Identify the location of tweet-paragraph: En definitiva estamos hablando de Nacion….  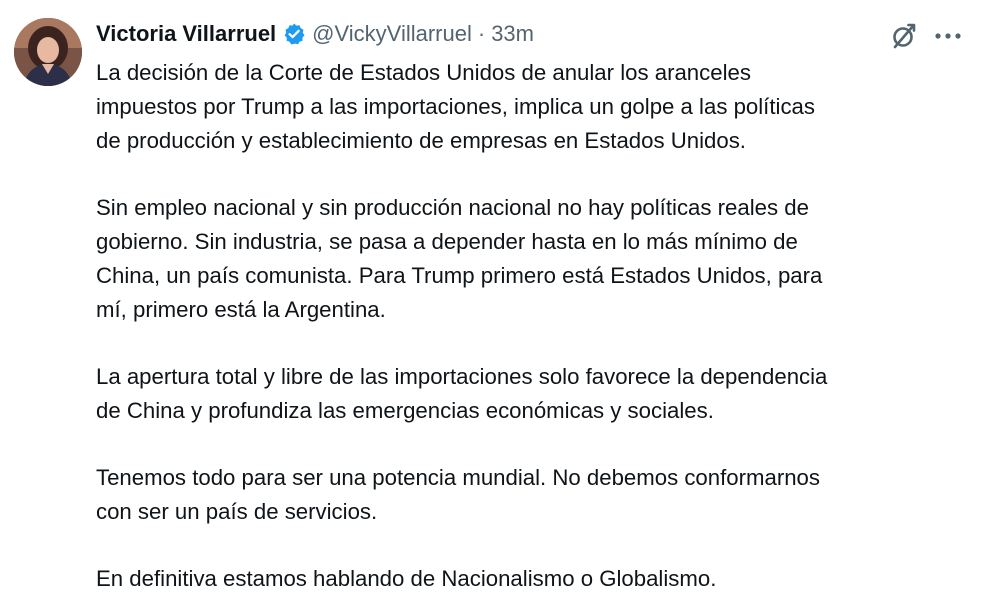
(406, 578).